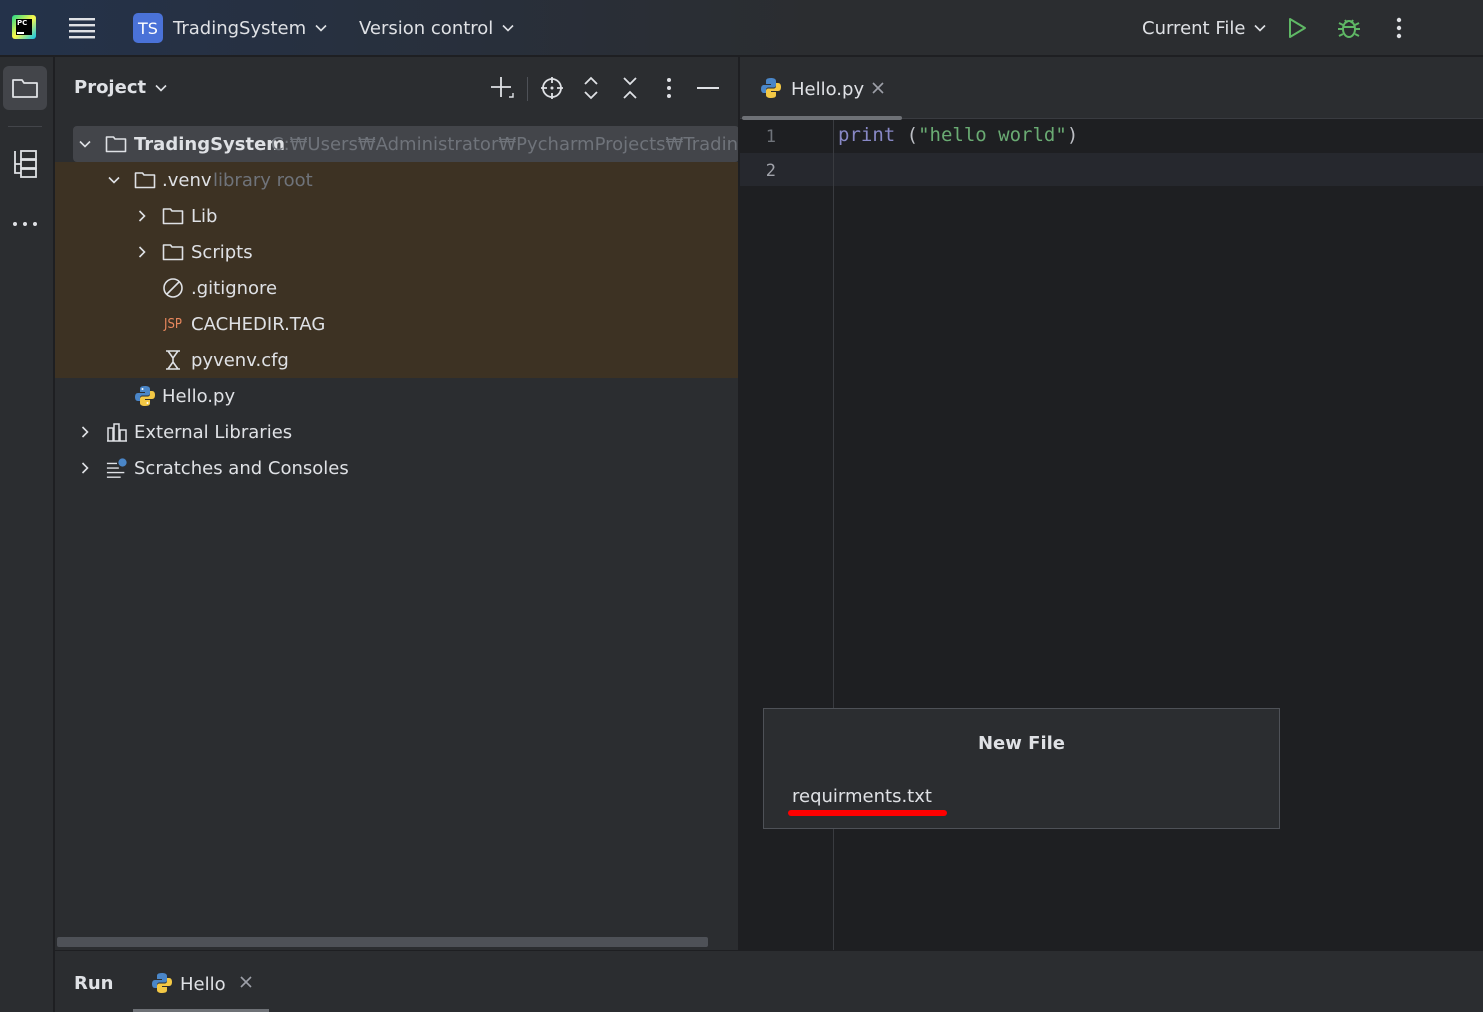 The image size is (1483, 1012). Describe the element at coordinates (426, 28) in the screenshot. I see `version-control-label: Version control` at that location.